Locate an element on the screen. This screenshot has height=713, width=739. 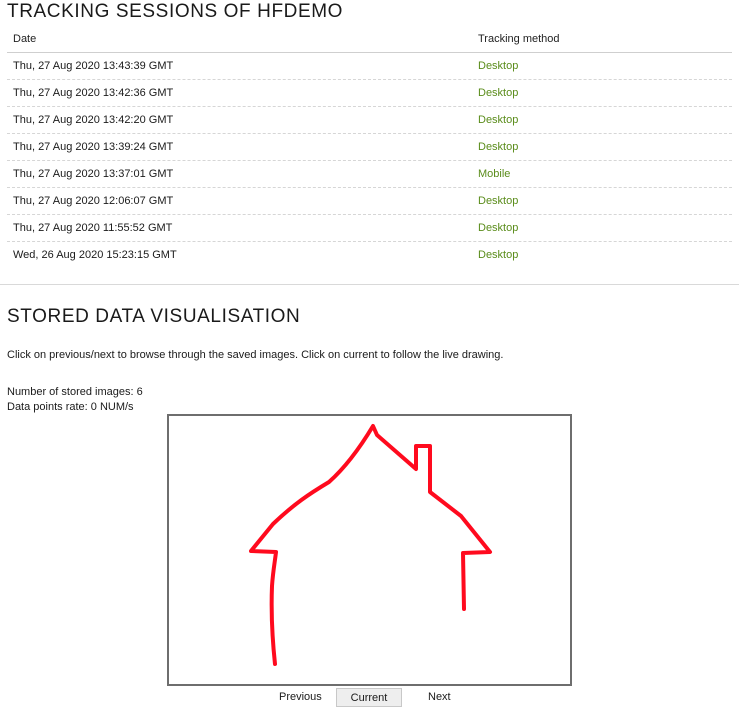
session-date: Thu, 27 Aug 2020 12:06:07 GMT is located at coordinates (93, 201).